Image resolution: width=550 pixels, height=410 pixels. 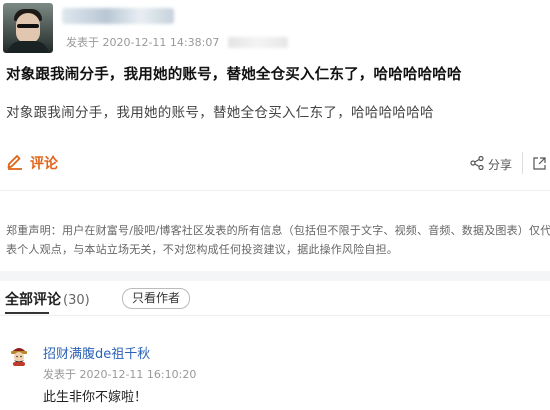 I want to click on post-title: 对象跟我闹分手，我用她的账号，替她全仓买入仁东了，哈哈哈哈哈哈, so click(x=234, y=75).